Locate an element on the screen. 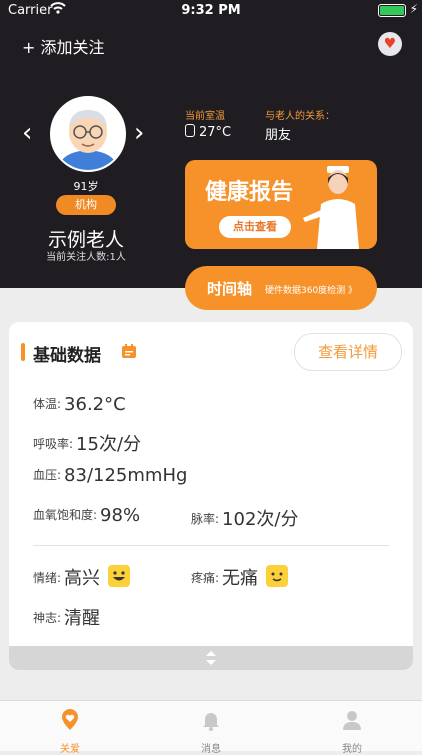  health-report-banner: 健康报告 点击查看 is located at coordinates (281, 204).